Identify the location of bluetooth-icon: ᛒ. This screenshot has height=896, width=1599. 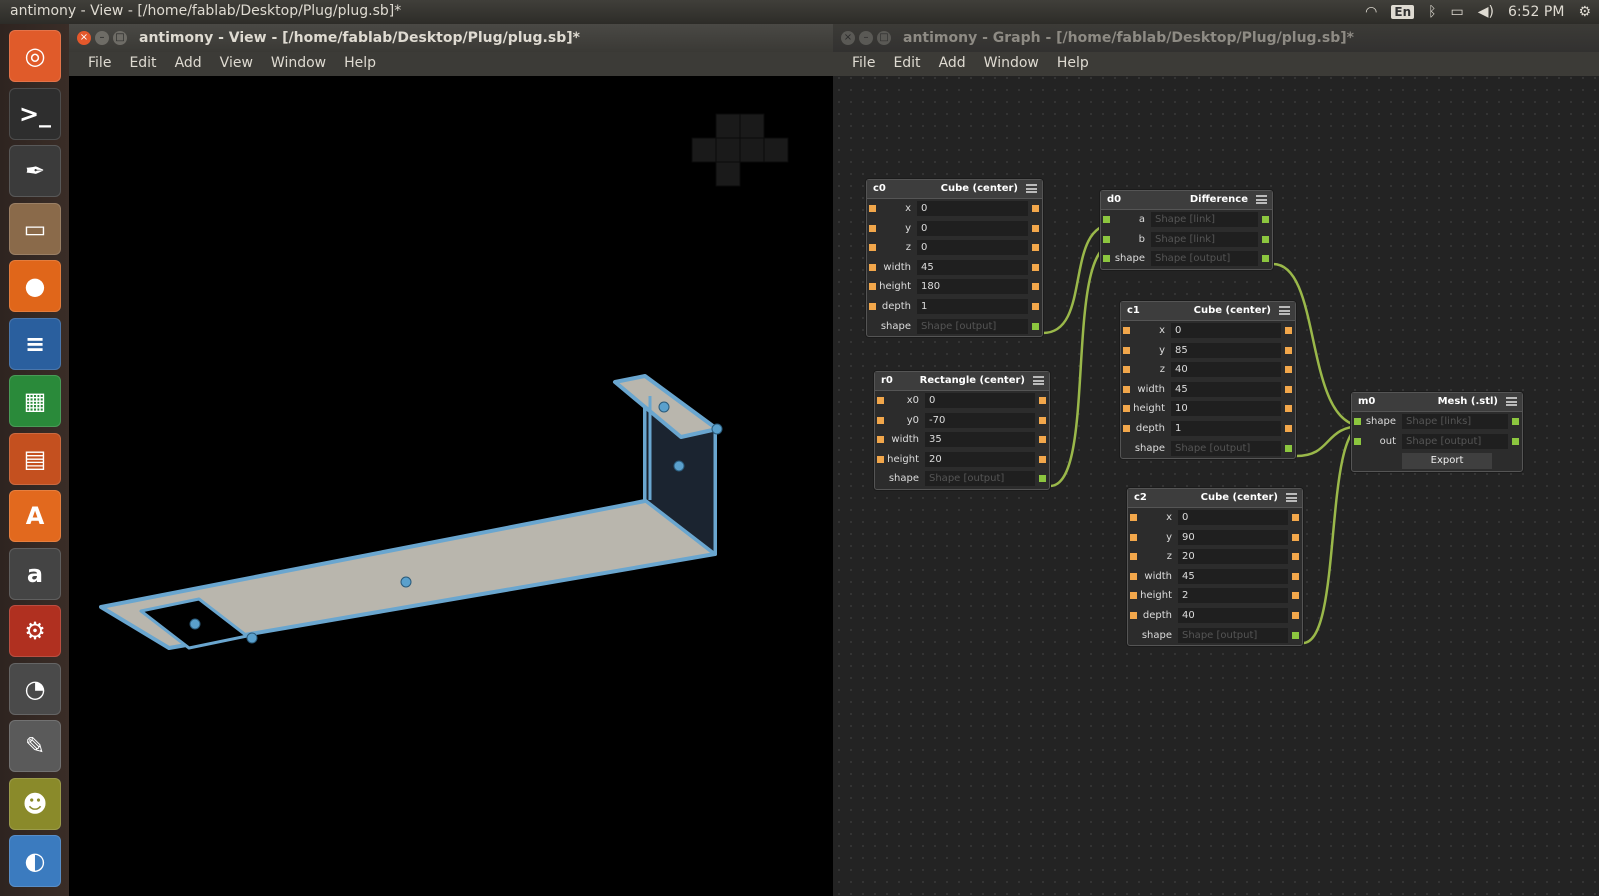
(1432, 12).